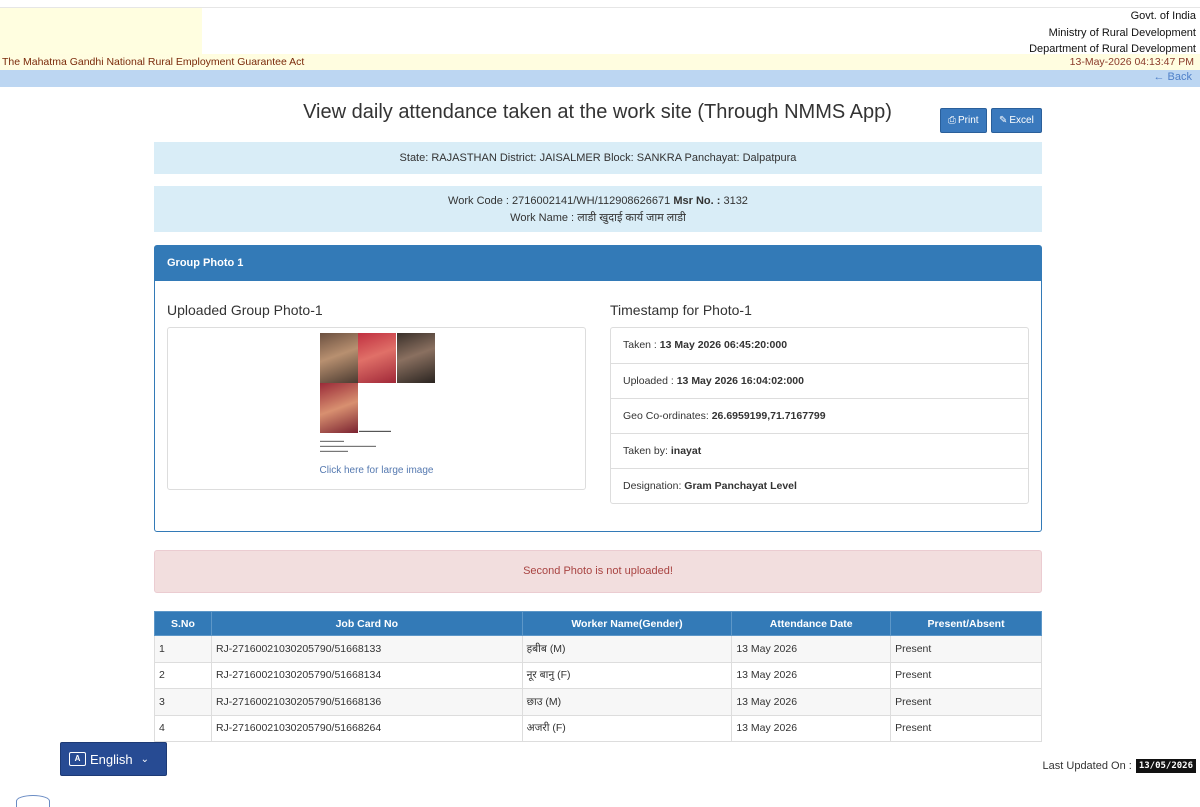 The image size is (1200, 807). Describe the element at coordinates (1087, 766) in the screenshot. I see `last-updated-label: Last Updated On :` at that location.